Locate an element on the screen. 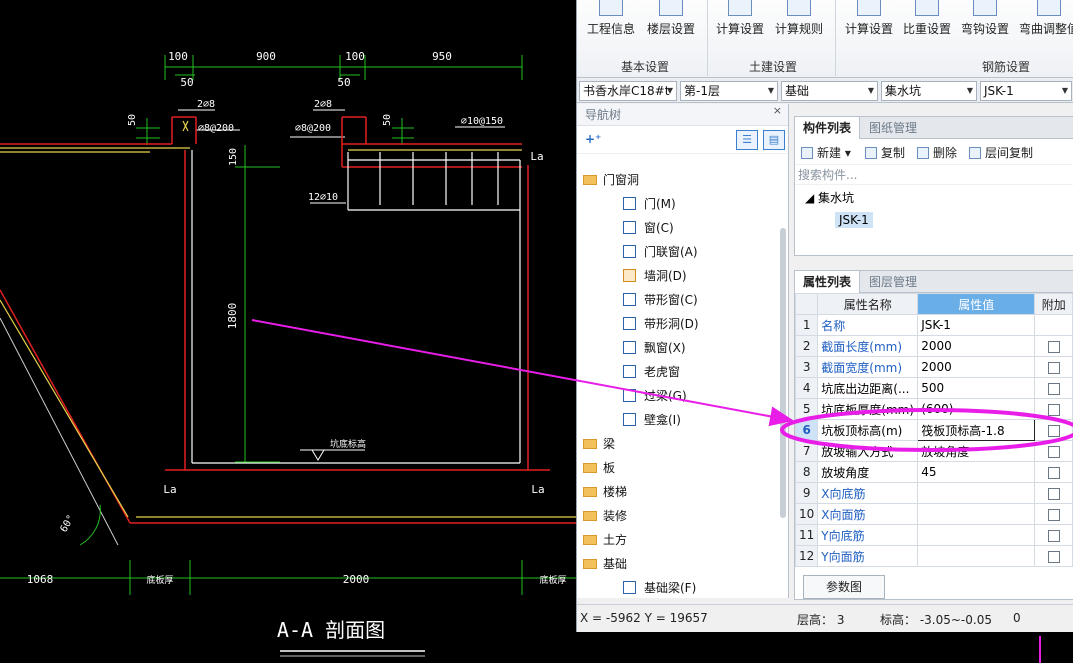 This screenshot has width=1073, height=663. density-settings-button: 比重设置 is located at coordinates (927, 22).